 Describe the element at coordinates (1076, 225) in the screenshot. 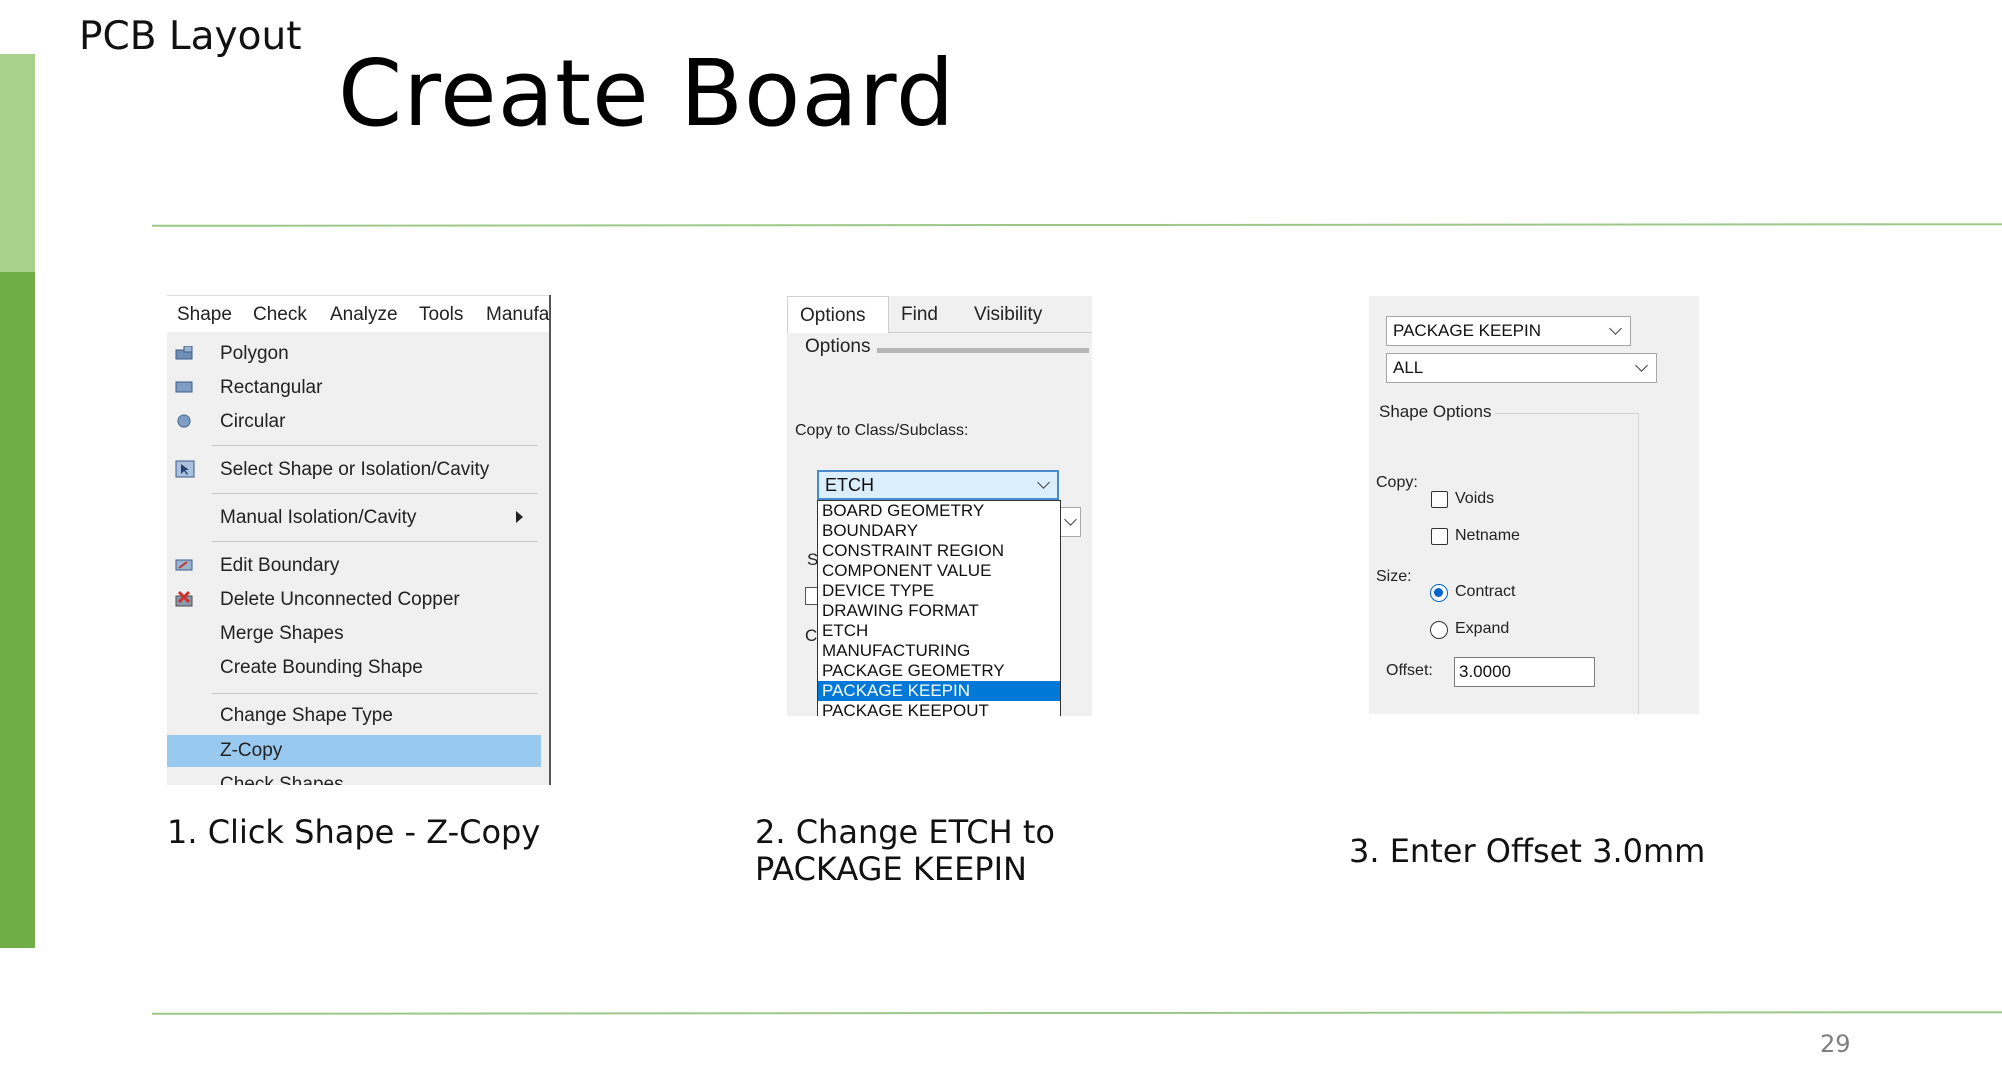

I see `divider-top` at that location.